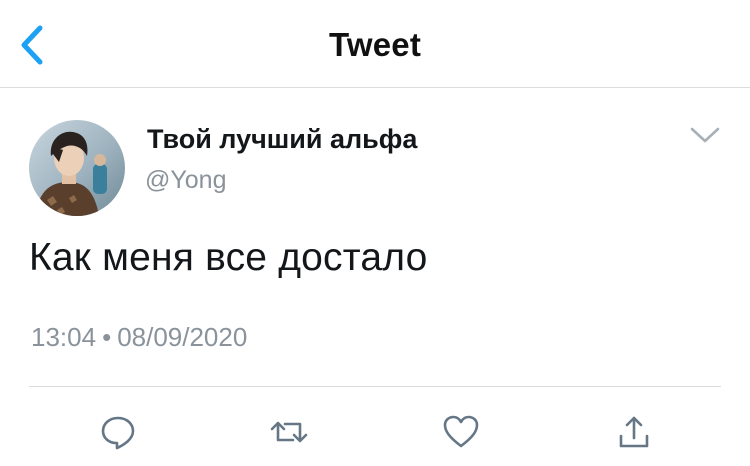 The image size is (750, 466). I want to click on reply-button, so click(118, 432).